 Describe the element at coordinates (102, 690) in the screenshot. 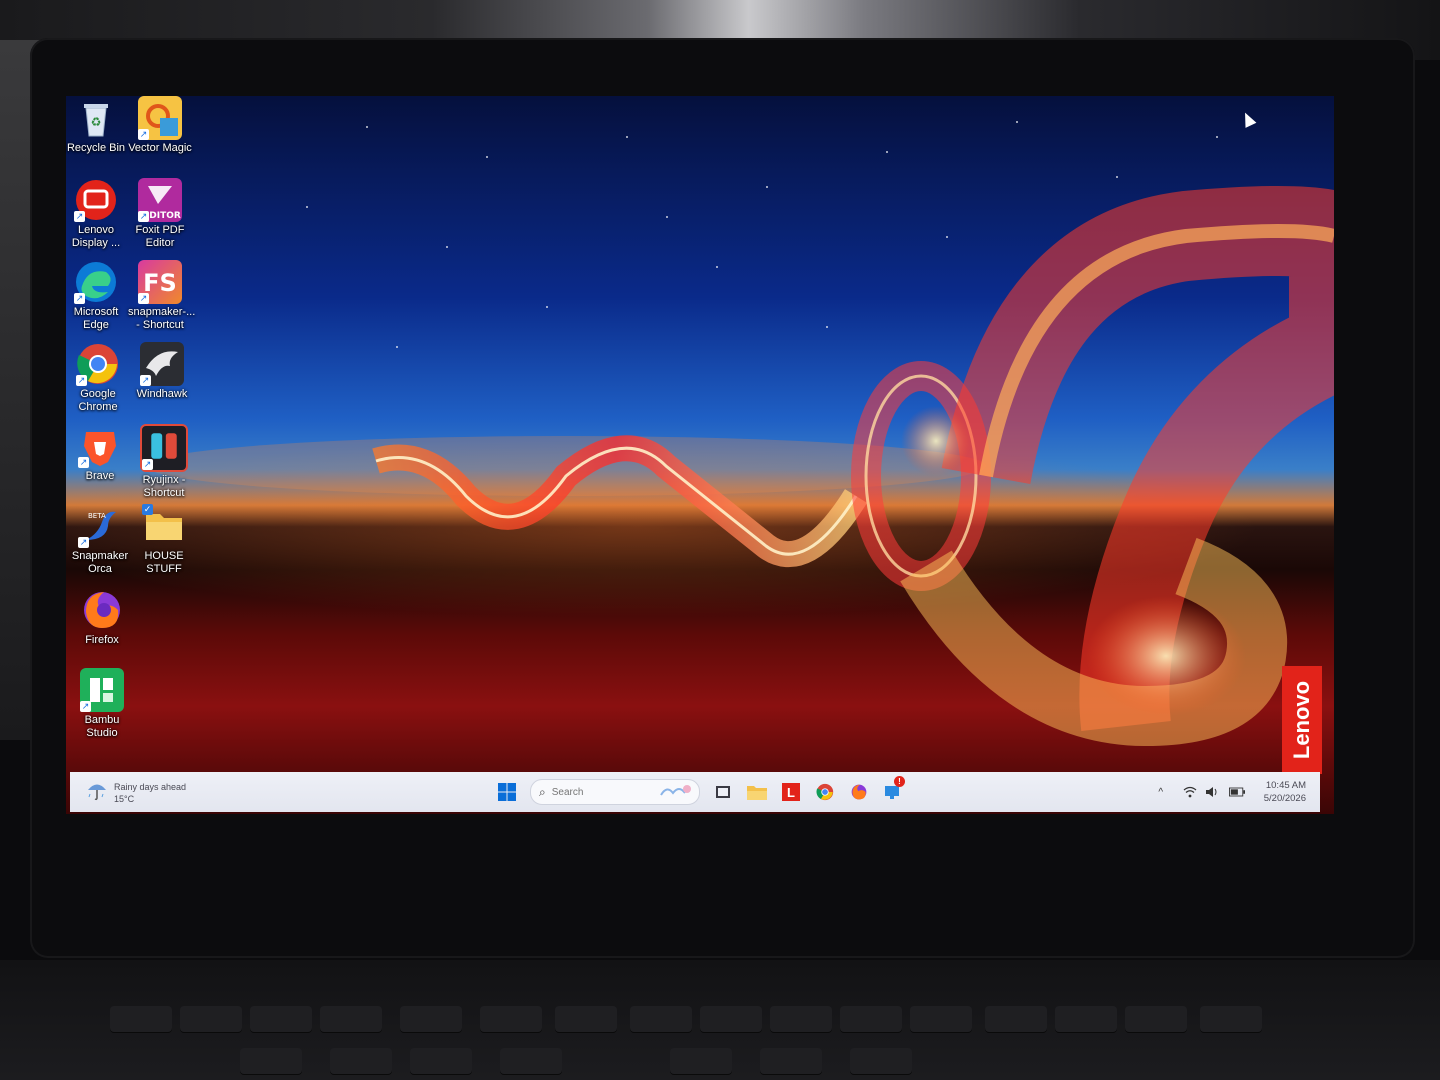

I see `bambu-studio-icon: ↗` at that location.